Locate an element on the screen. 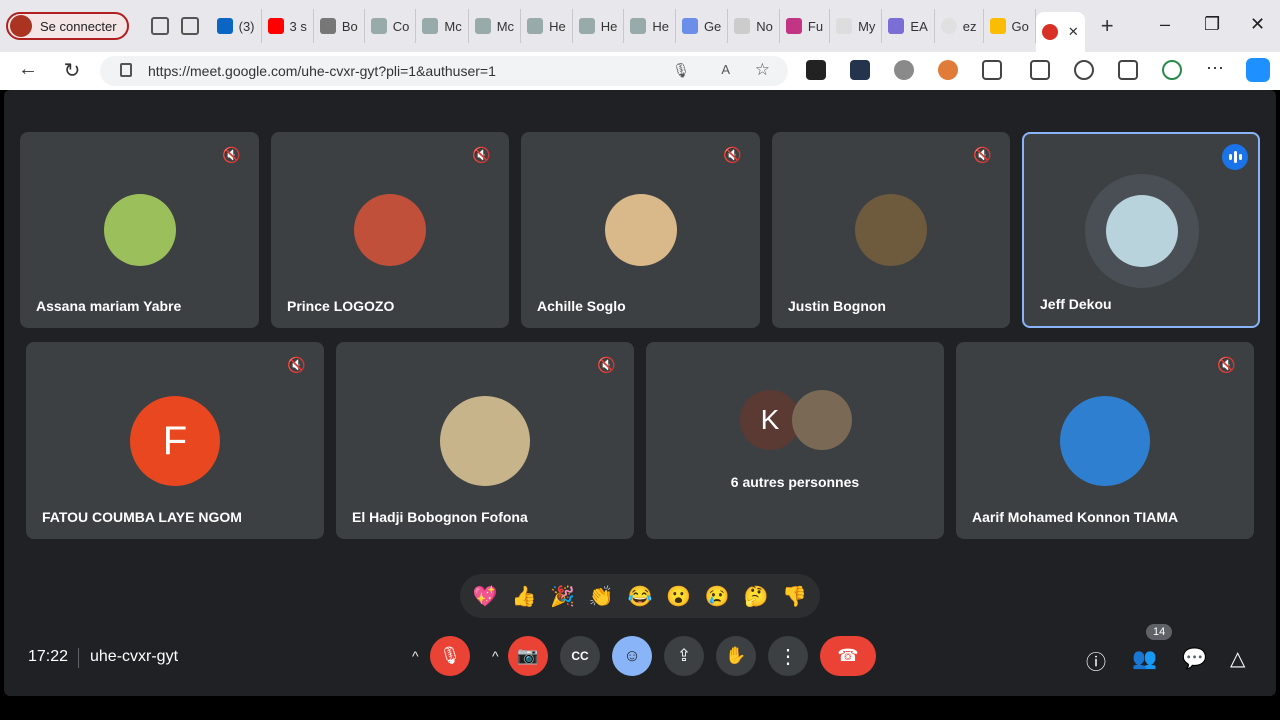 This screenshot has height=720, width=1280. microphone-icon: 🎙 is located at coordinates (681, 70).